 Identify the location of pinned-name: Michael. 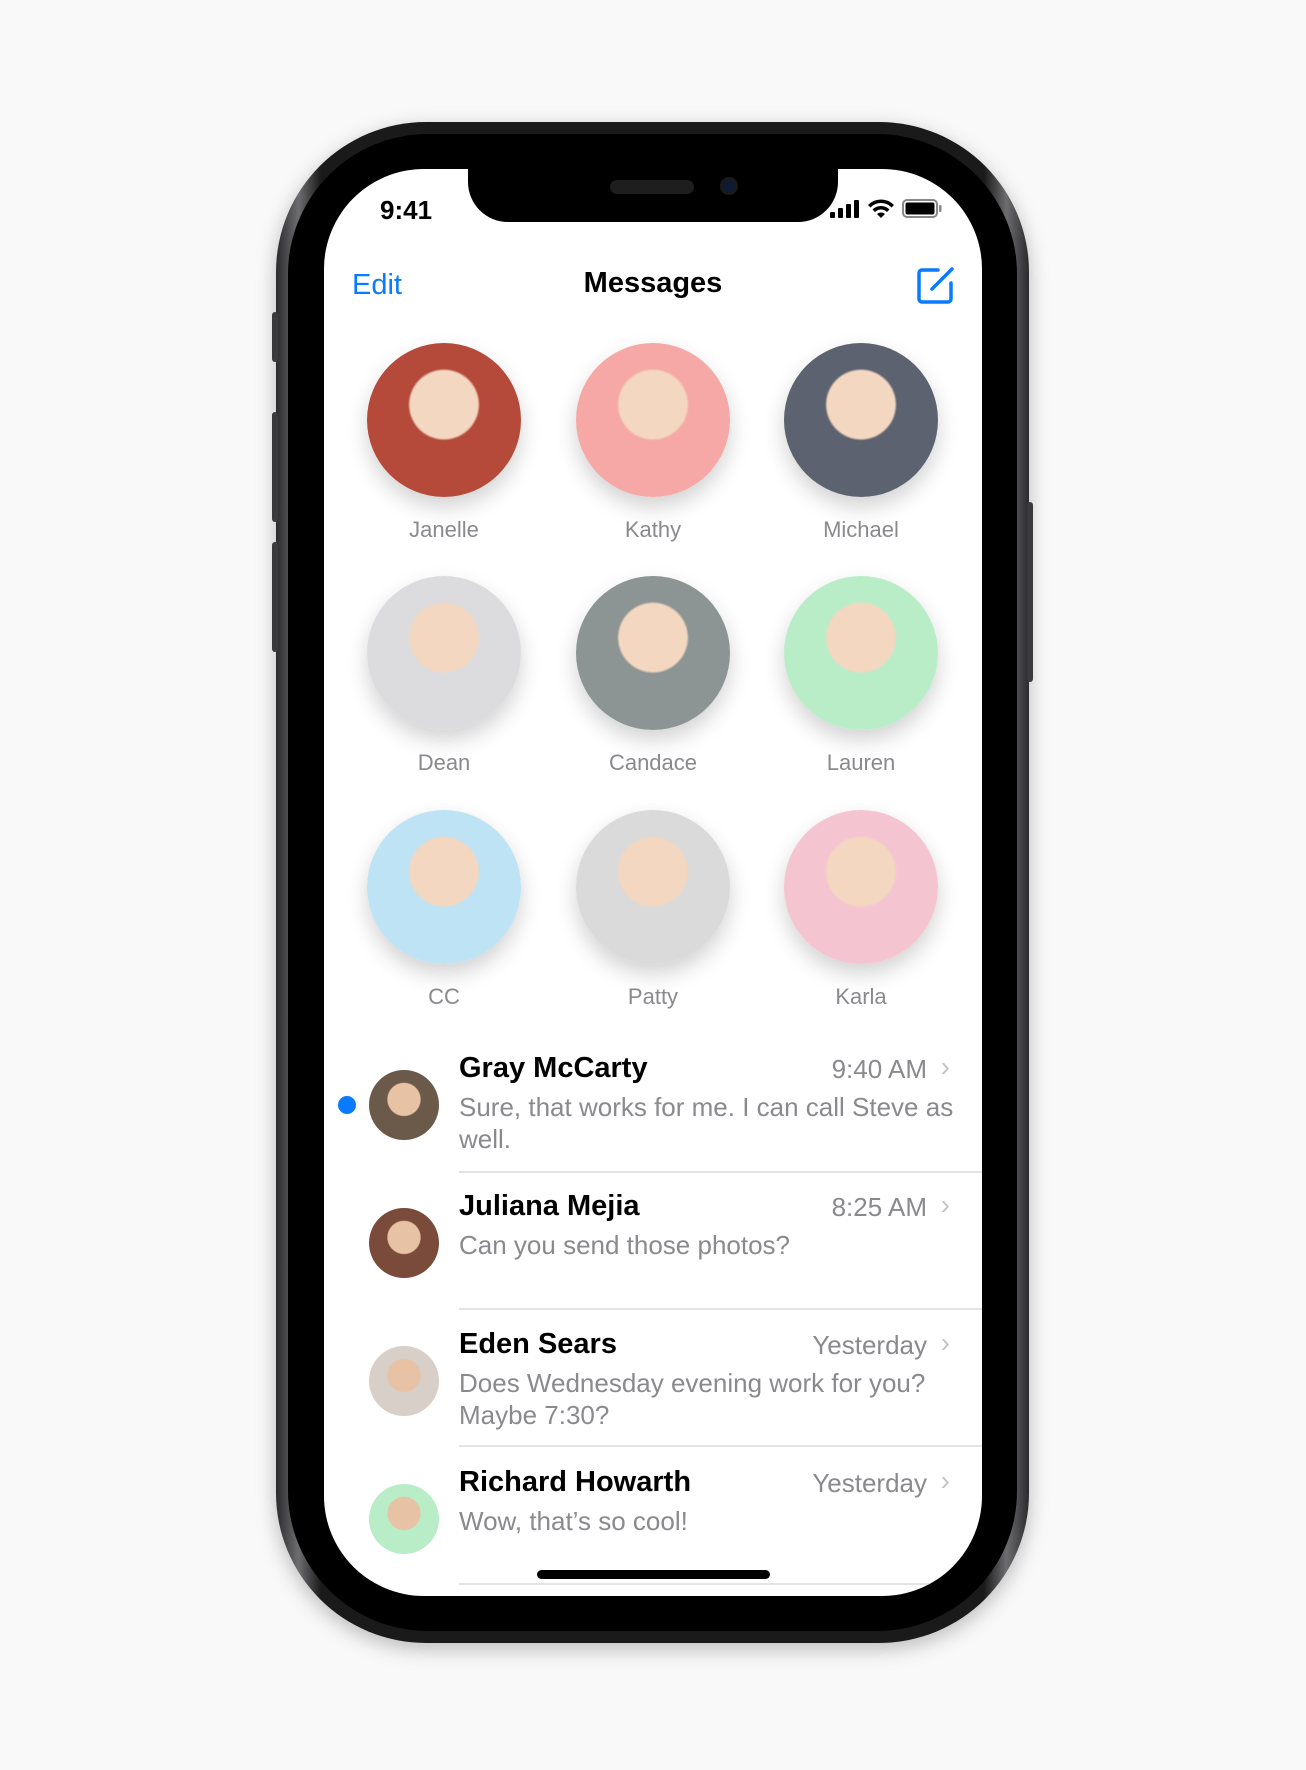
(861, 529).